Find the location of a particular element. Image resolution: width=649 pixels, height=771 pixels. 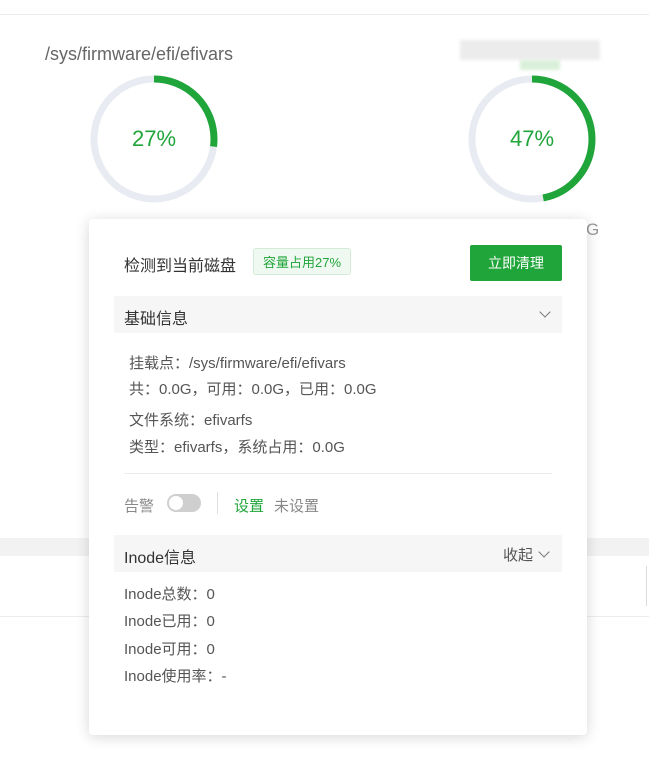

basic-info-header: 基础信息 is located at coordinates (338, 314).